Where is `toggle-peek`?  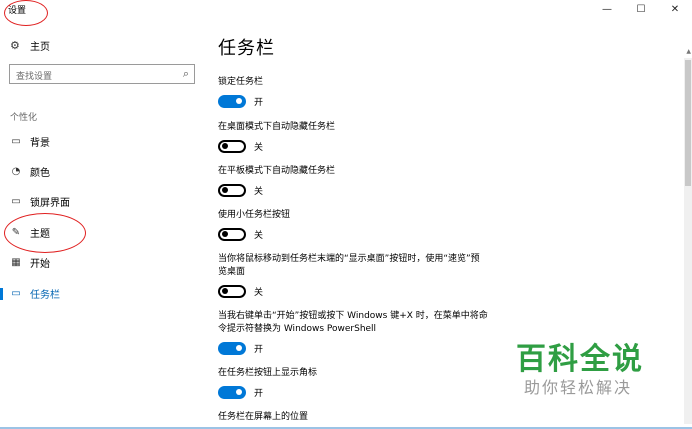
toggle-peek is located at coordinates (232, 291).